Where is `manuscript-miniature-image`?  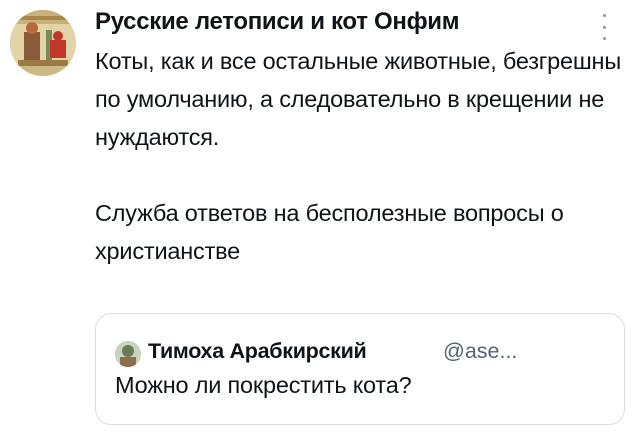
manuscript-miniature-image is located at coordinates (43, 43).